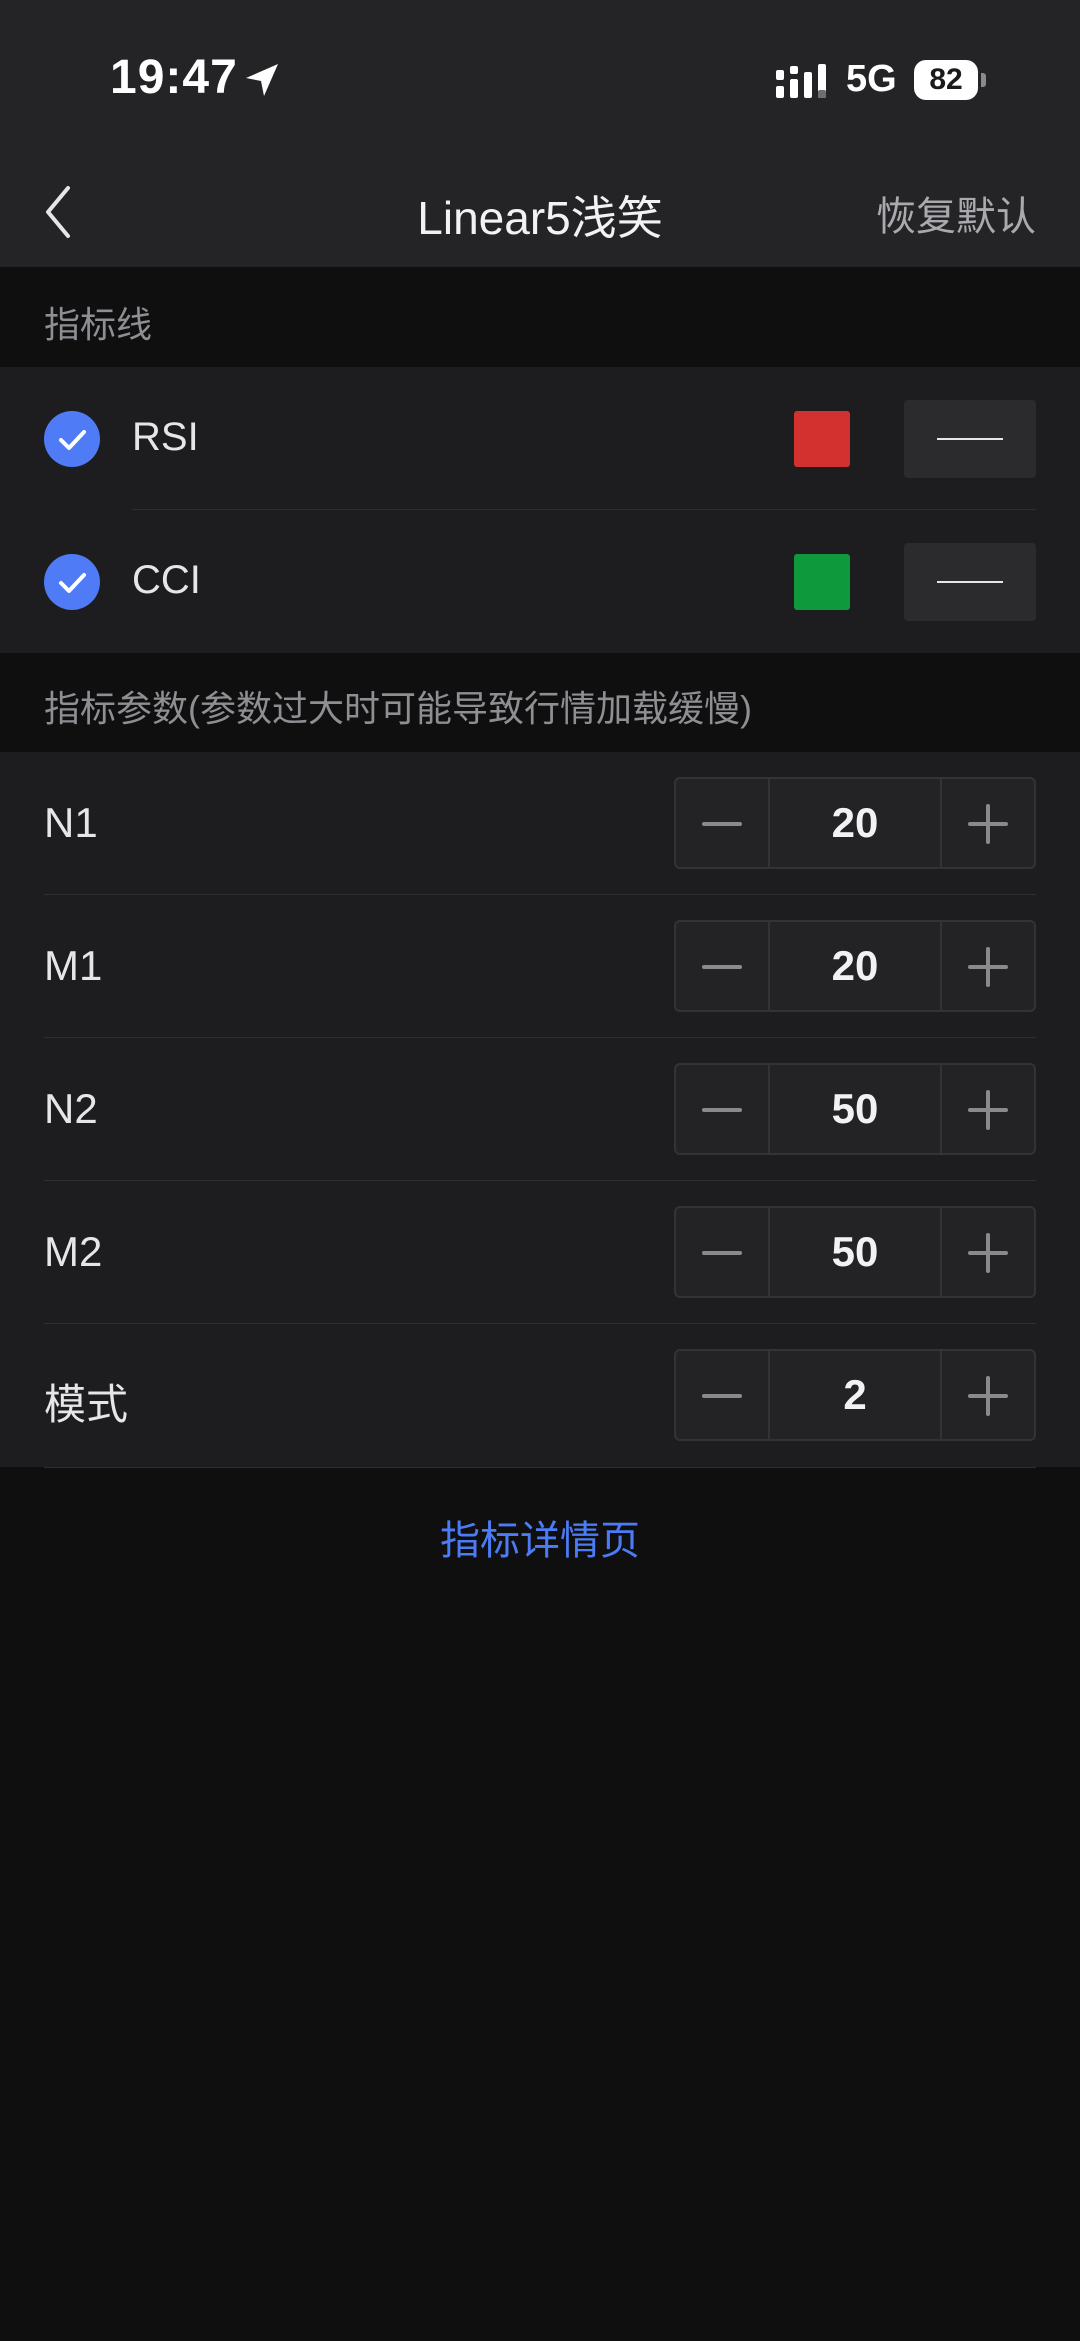 Image resolution: width=1080 pixels, height=2341 pixels. Describe the element at coordinates (540, 966) in the screenshot. I see `param-row-m1: M1 20` at that location.